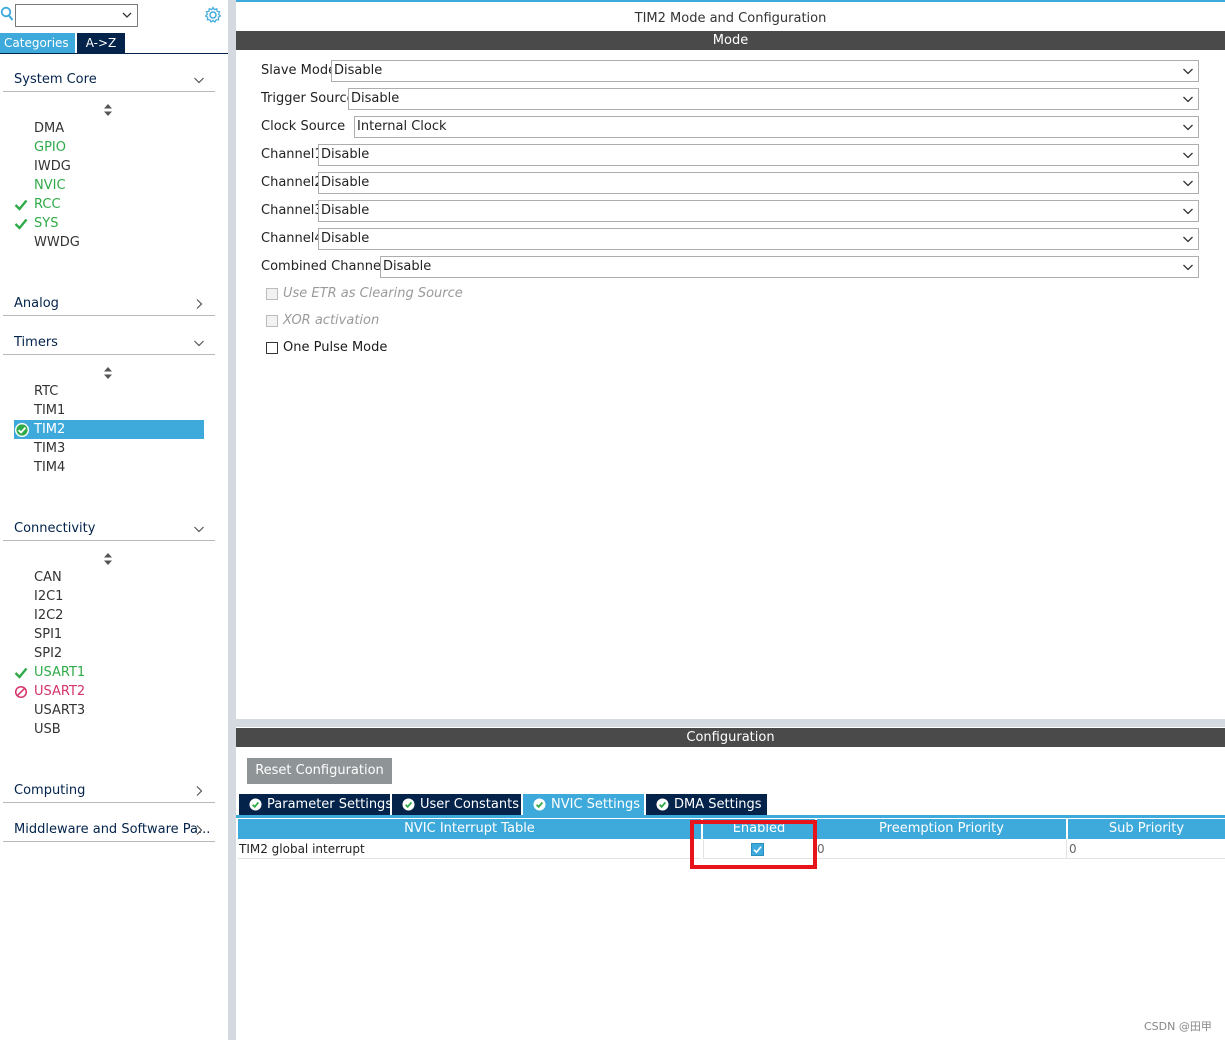 This screenshot has height=1040, width=1225. What do you see at coordinates (109, 223) in the screenshot?
I see `sidebar-item-sys: SYS` at bounding box center [109, 223].